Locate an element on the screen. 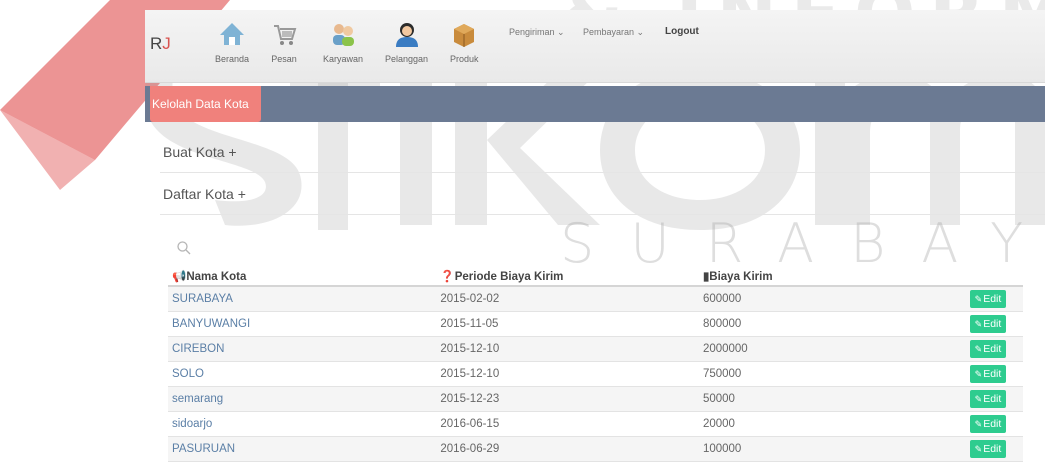 This screenshot has width=1045, height=462. nav-pelanggan: Pelanggan is located at coordinates (406, 42).